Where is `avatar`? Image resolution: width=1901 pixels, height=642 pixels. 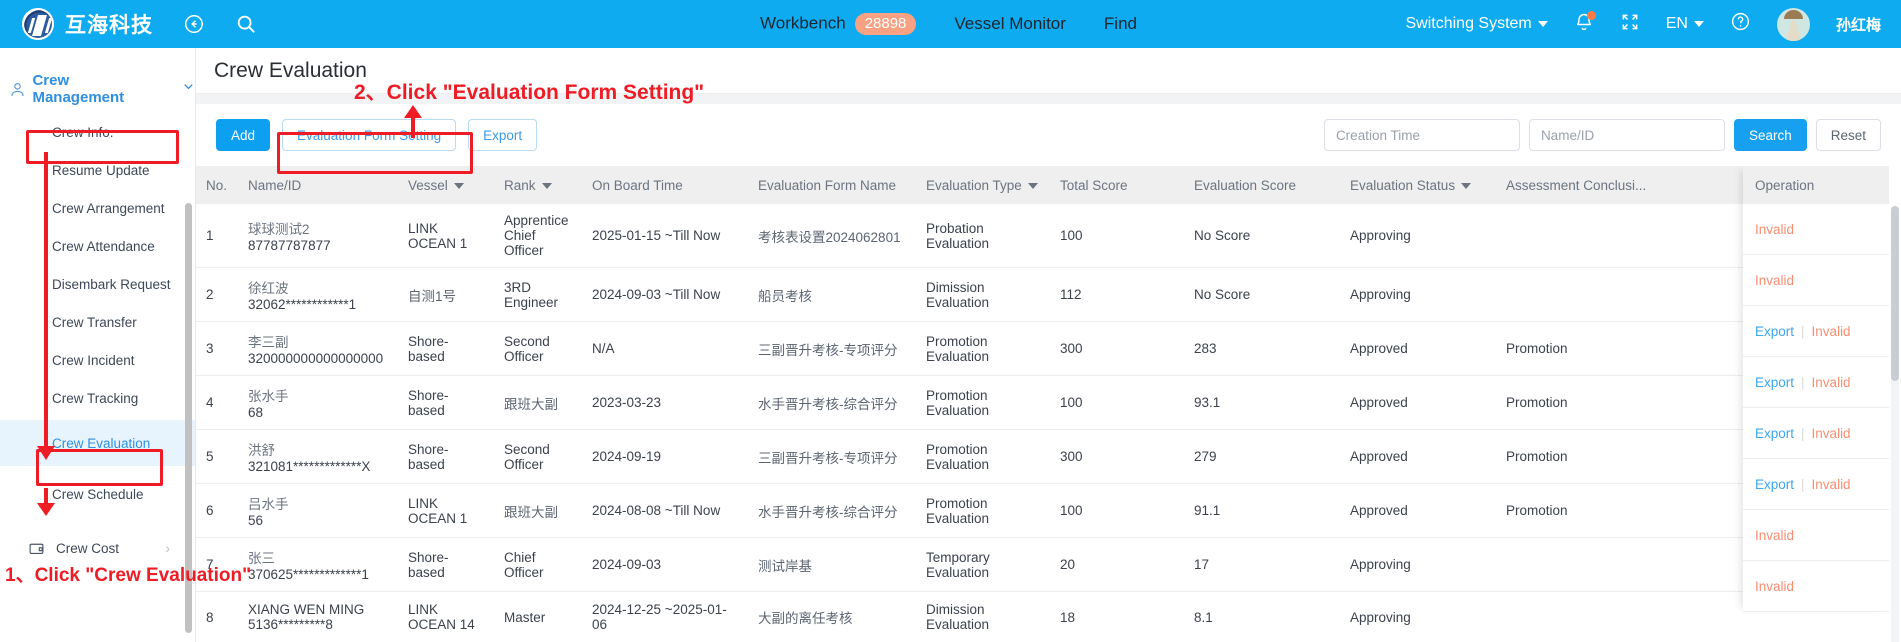 avatar is located at coordinates (1793, 24).